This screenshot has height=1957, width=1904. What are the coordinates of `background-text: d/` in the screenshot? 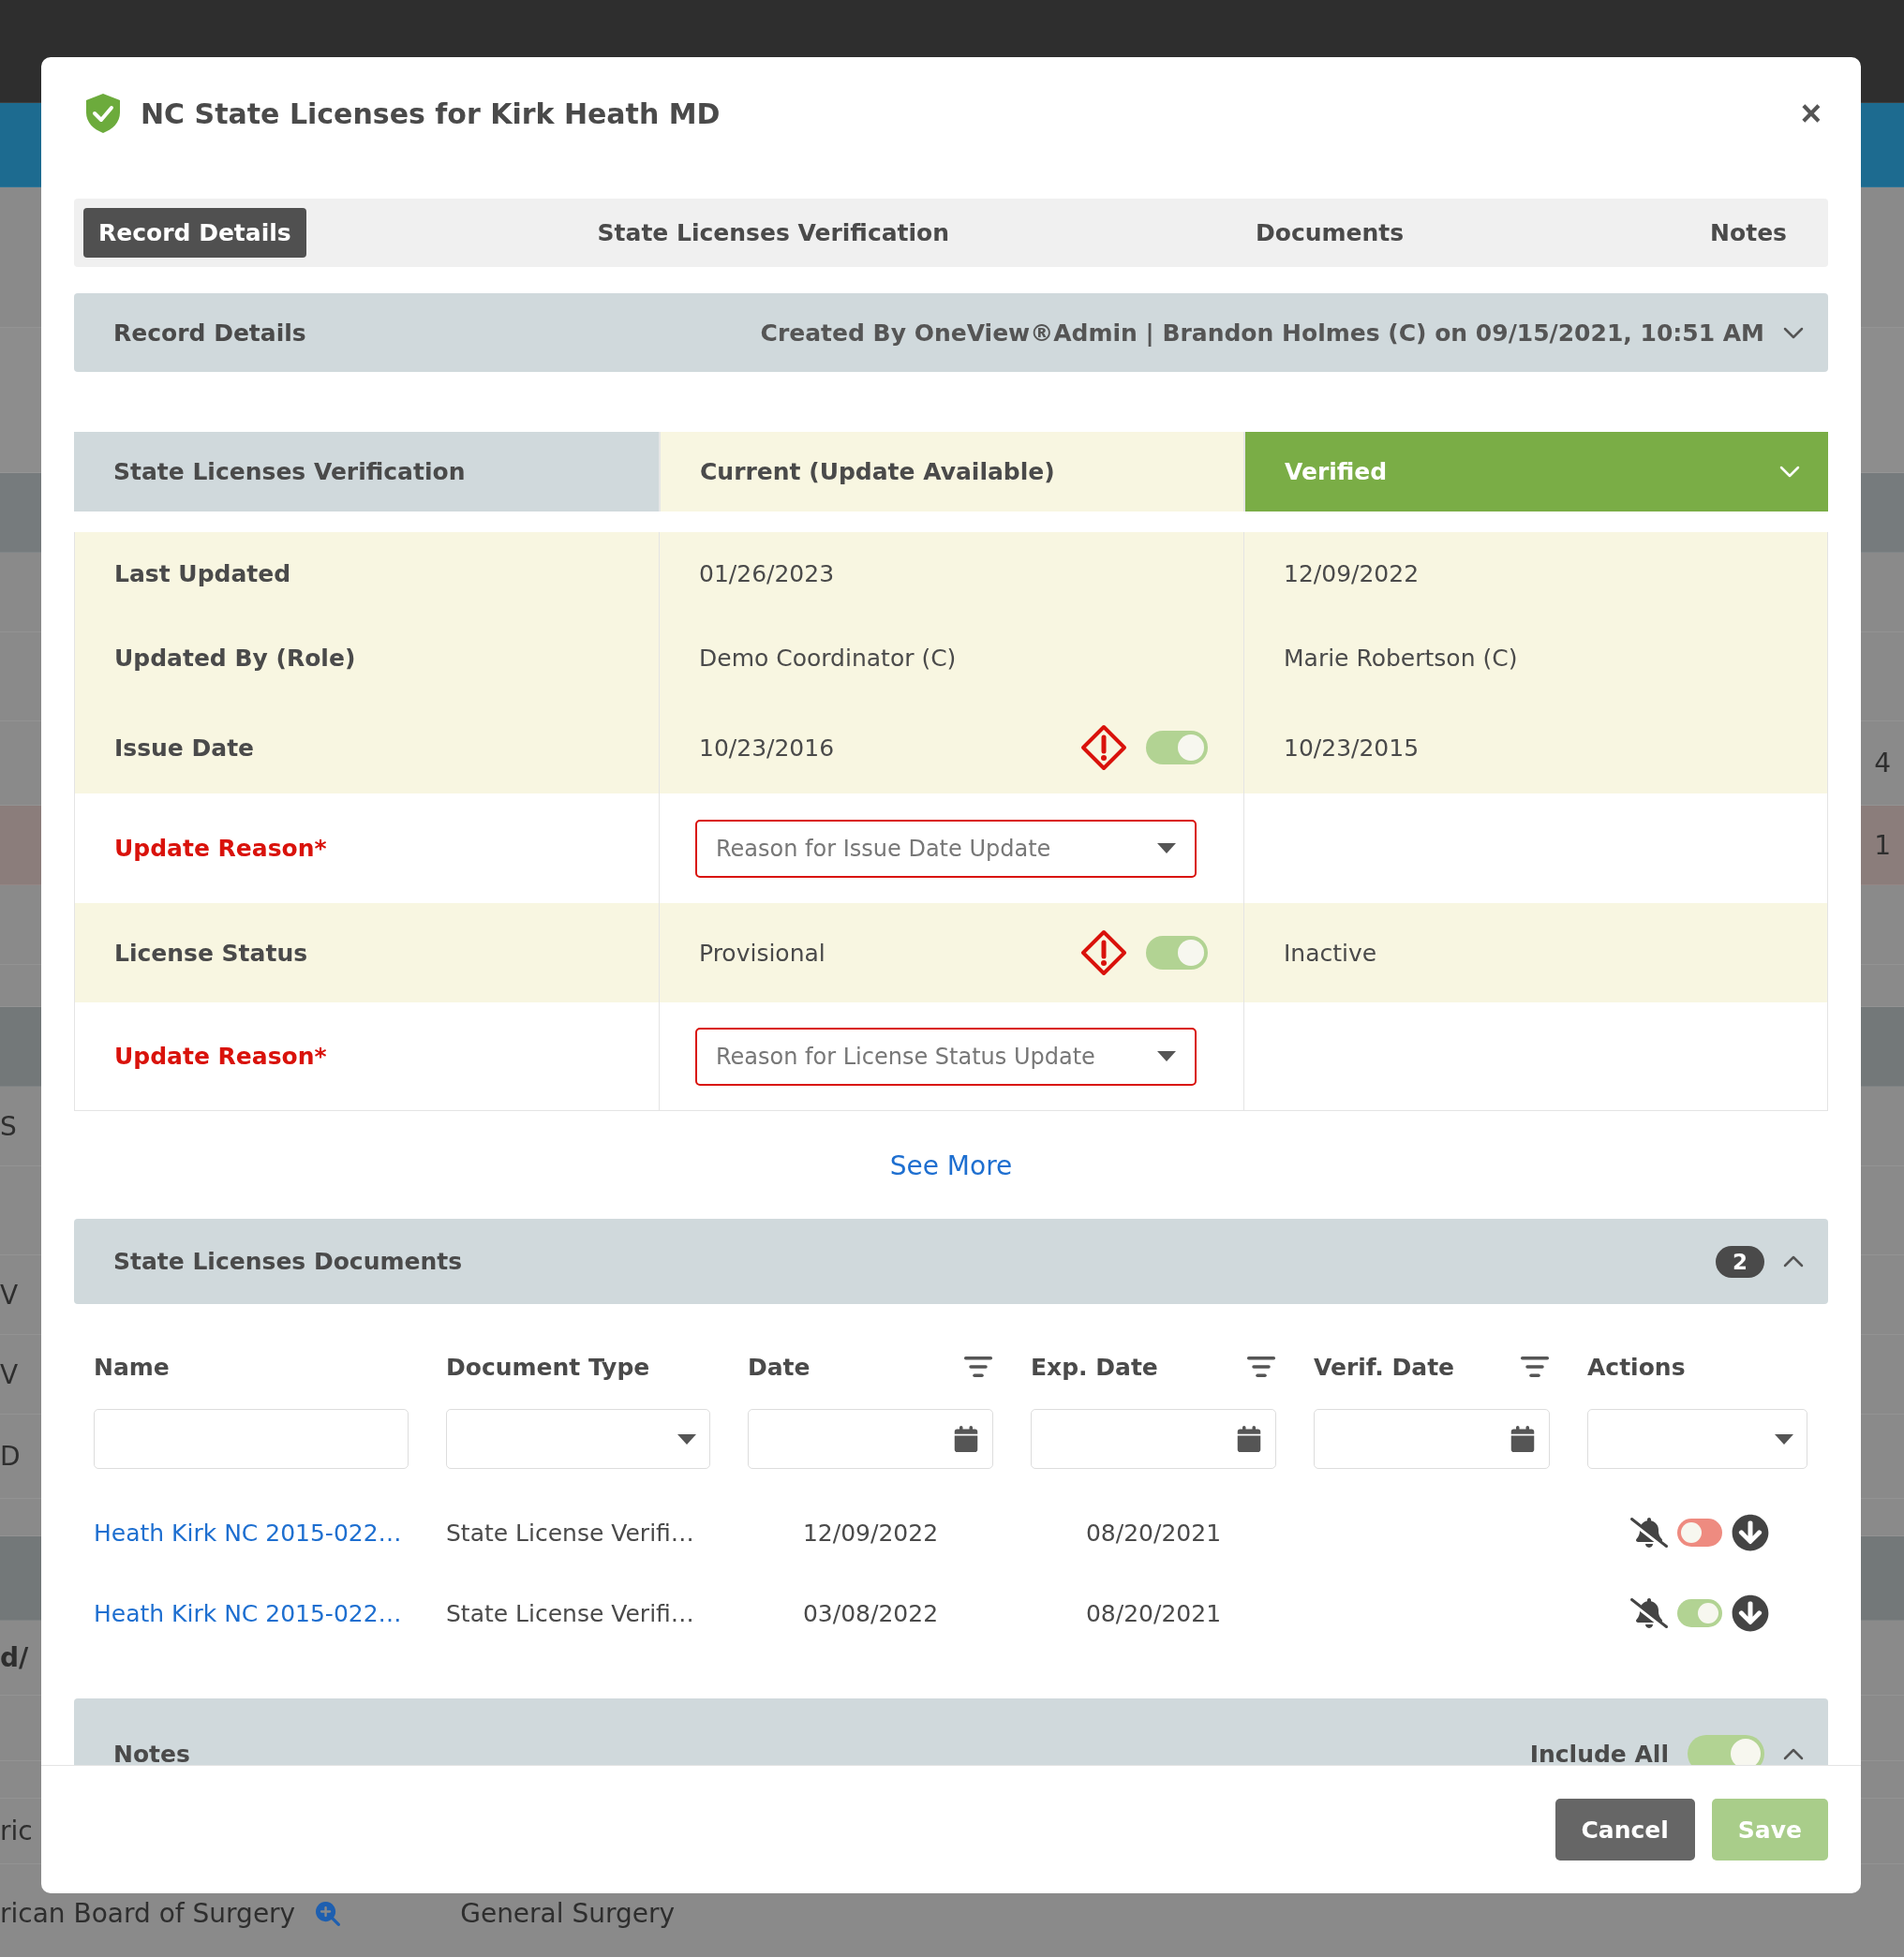 It's located at (15, 1657).